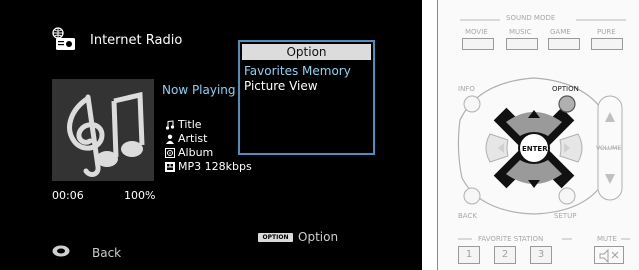 This screenshot has width=639, height=270. Describe the element at coordinates (215, 166) in the screenshot. I see `format-text: MP3 128kbps` at that location.